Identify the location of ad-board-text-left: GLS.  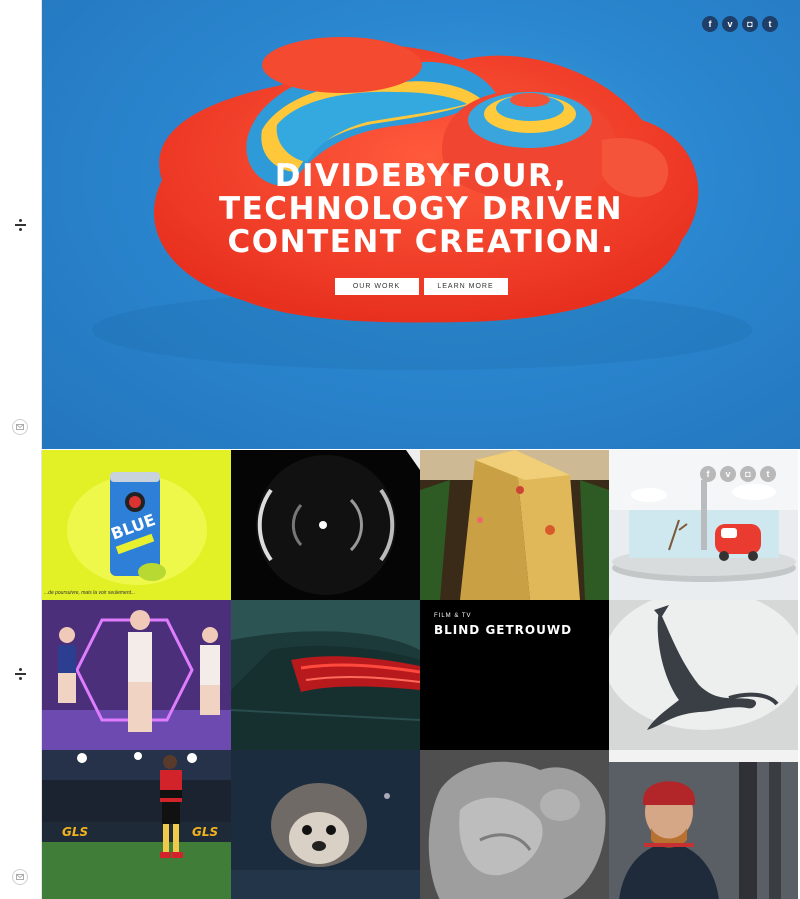
(75, 832).